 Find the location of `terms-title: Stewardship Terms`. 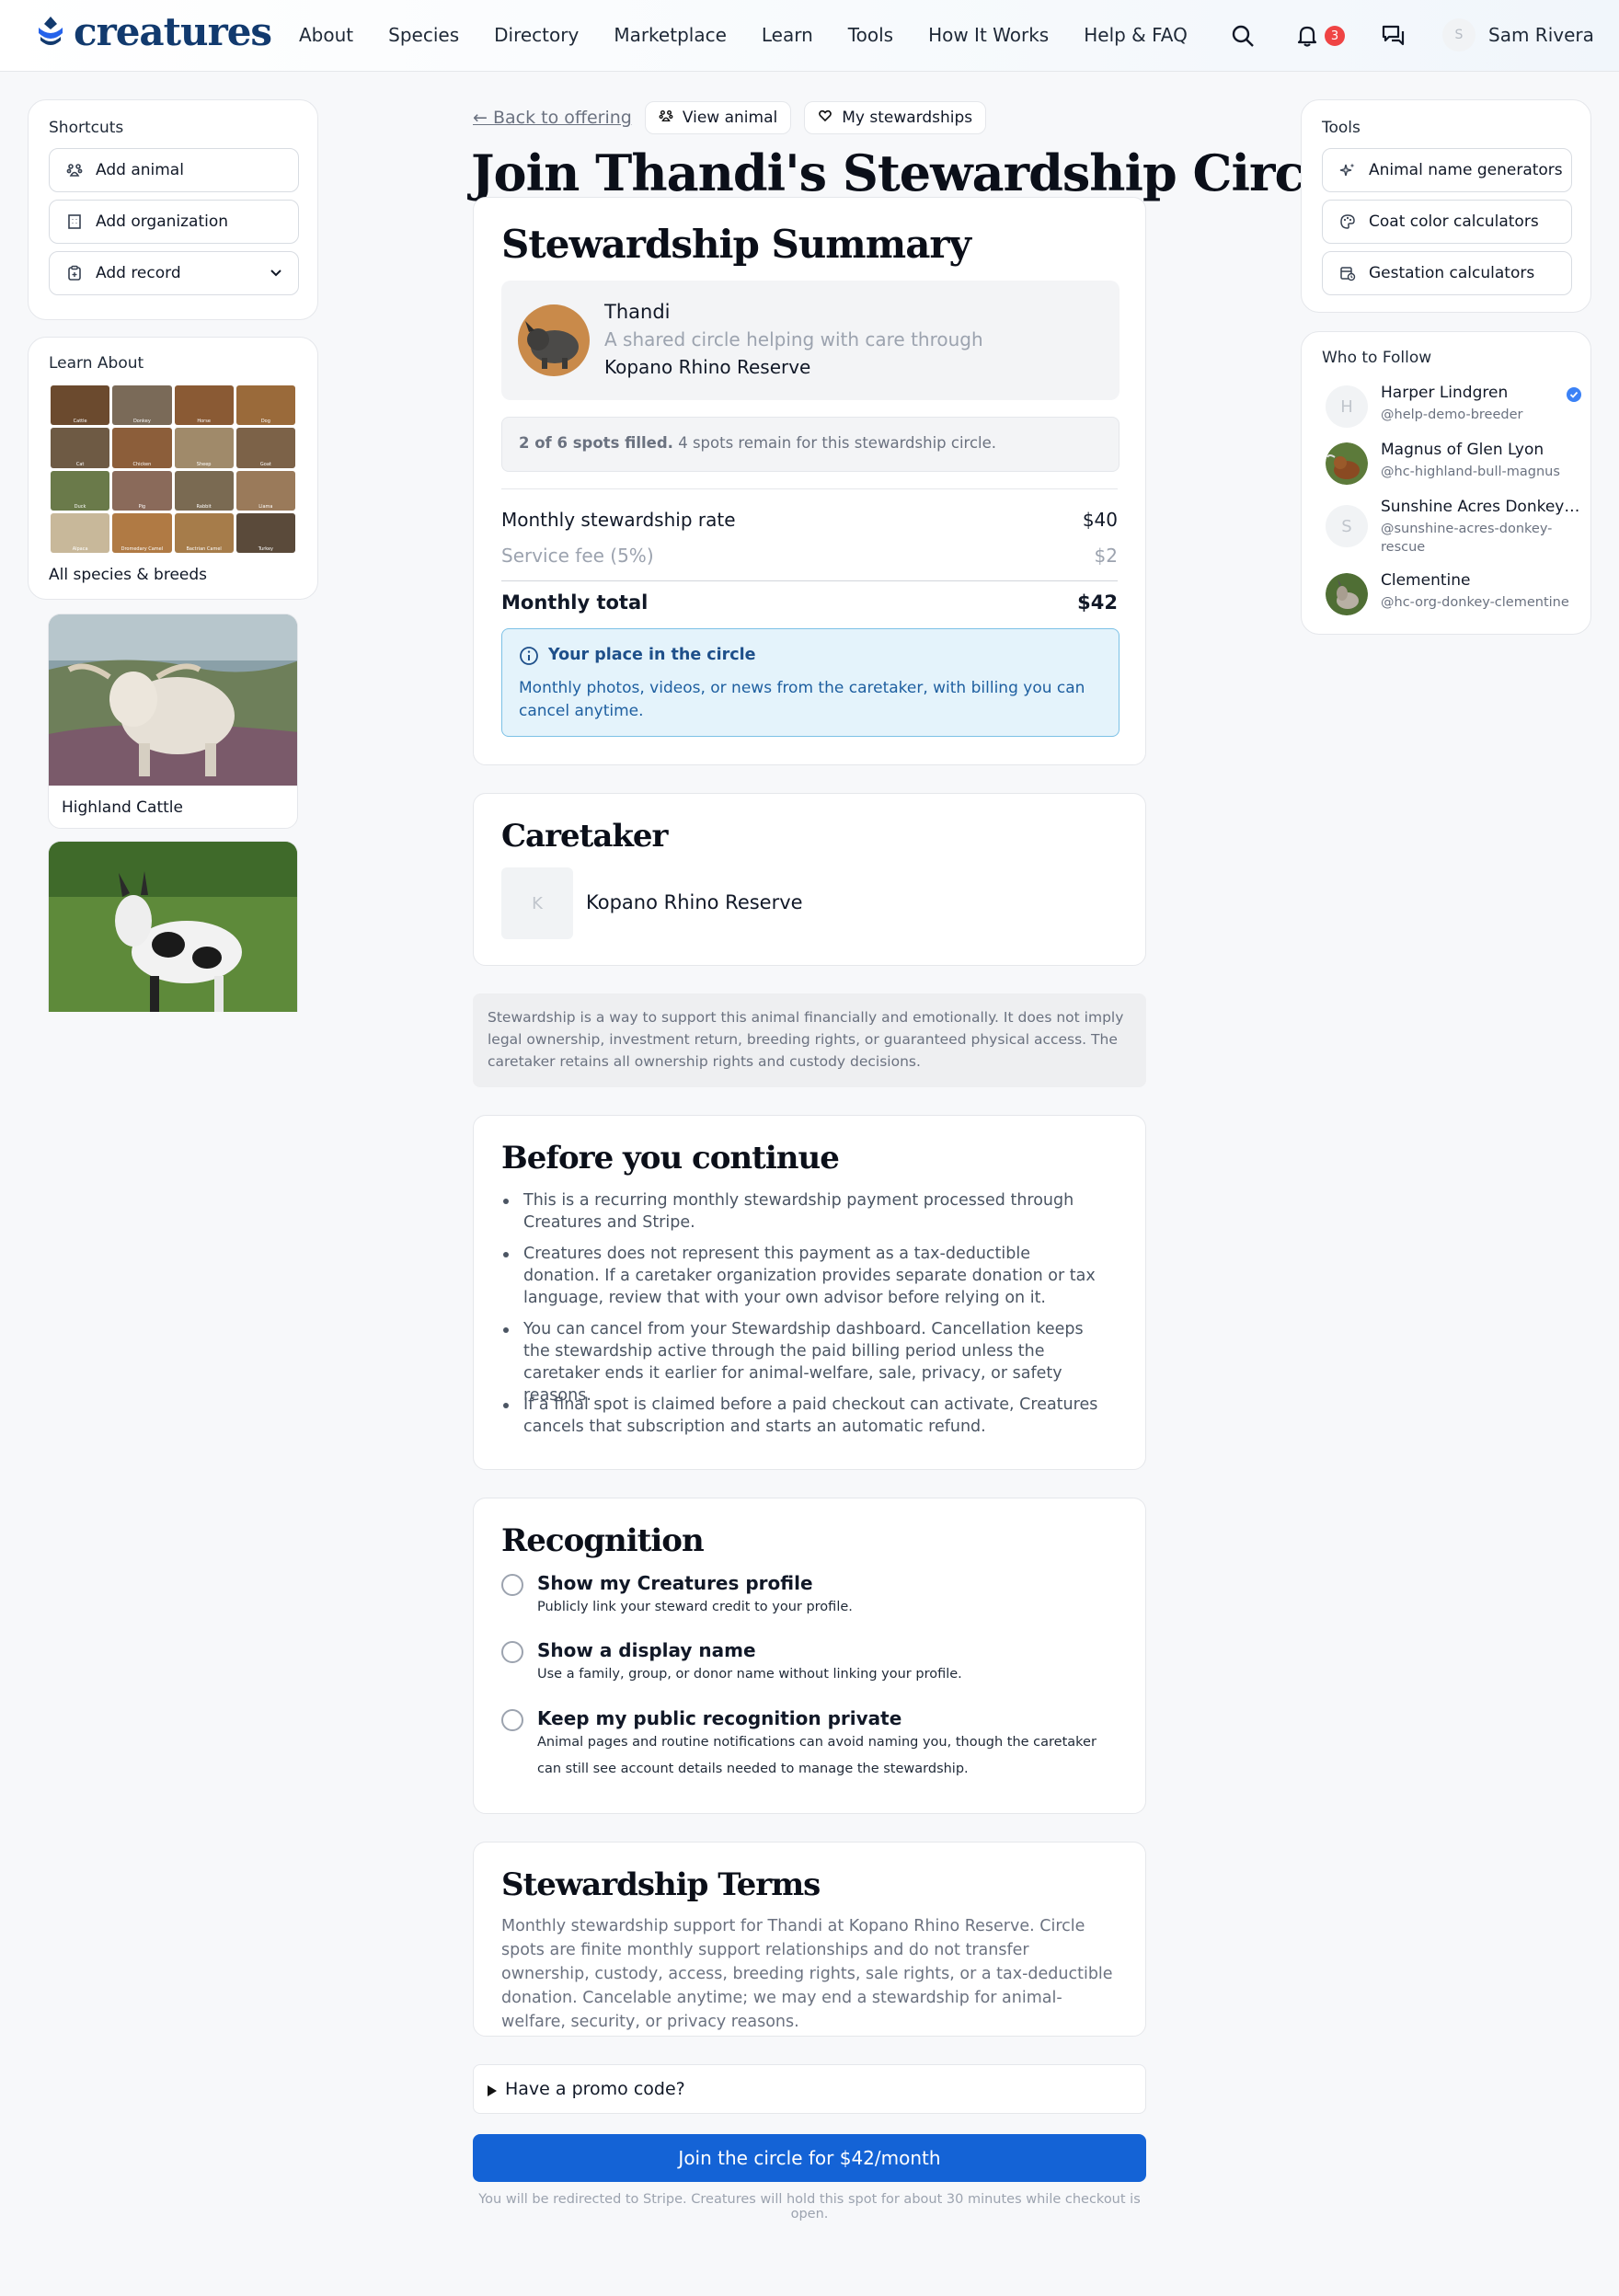

terms-title: Stewardship Terms is located at coordinates (661, 1884).